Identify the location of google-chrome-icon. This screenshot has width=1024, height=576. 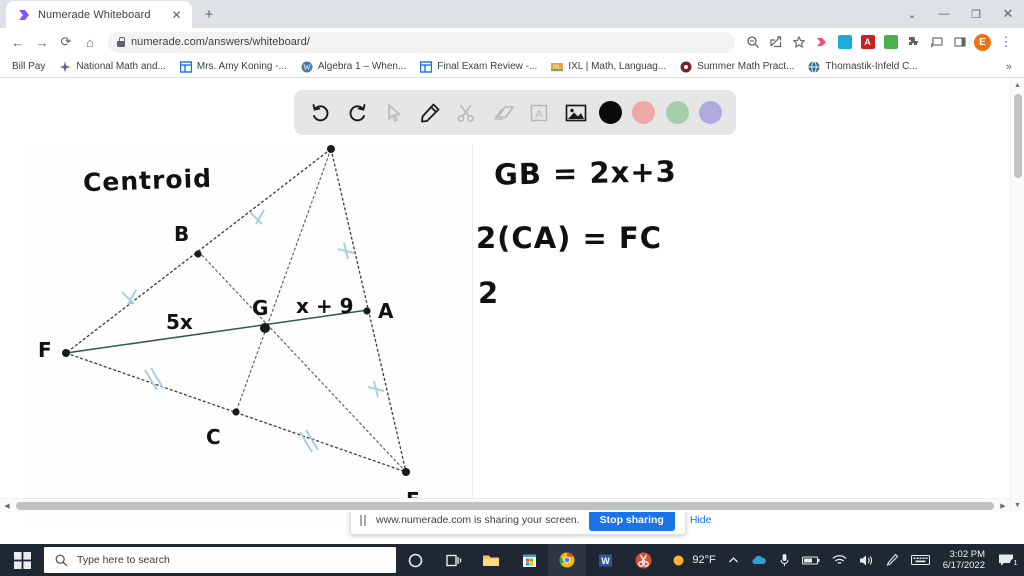
(567, 560).